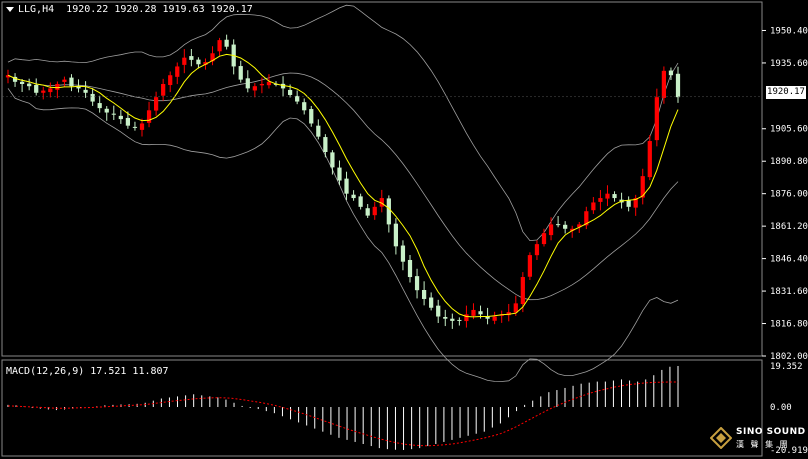  I want to click on y-tick-label: 1831.60, so click(789, 292).